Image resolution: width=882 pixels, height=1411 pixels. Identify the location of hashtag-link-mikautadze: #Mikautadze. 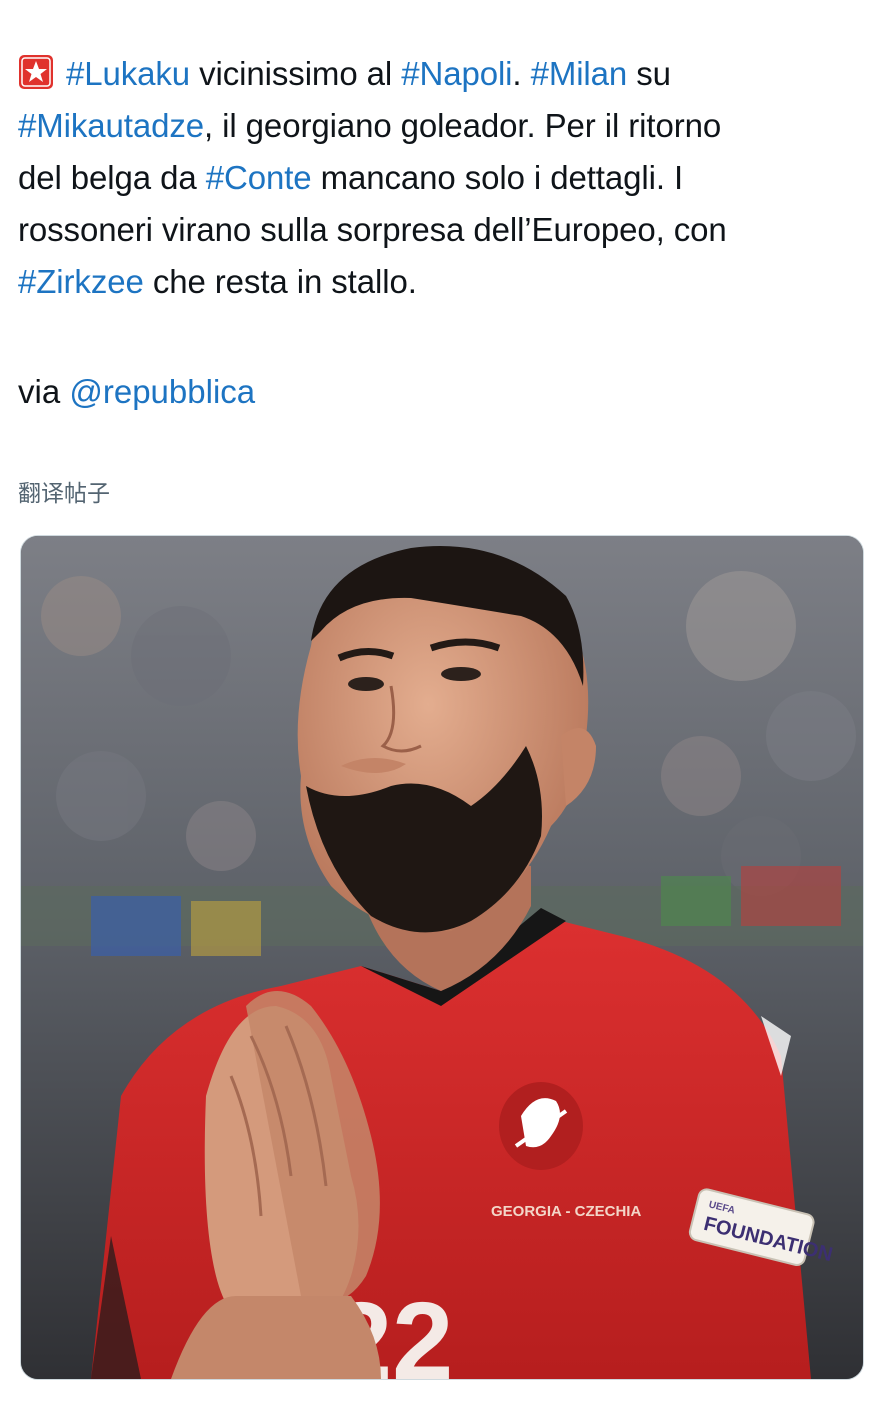
(111, 125).